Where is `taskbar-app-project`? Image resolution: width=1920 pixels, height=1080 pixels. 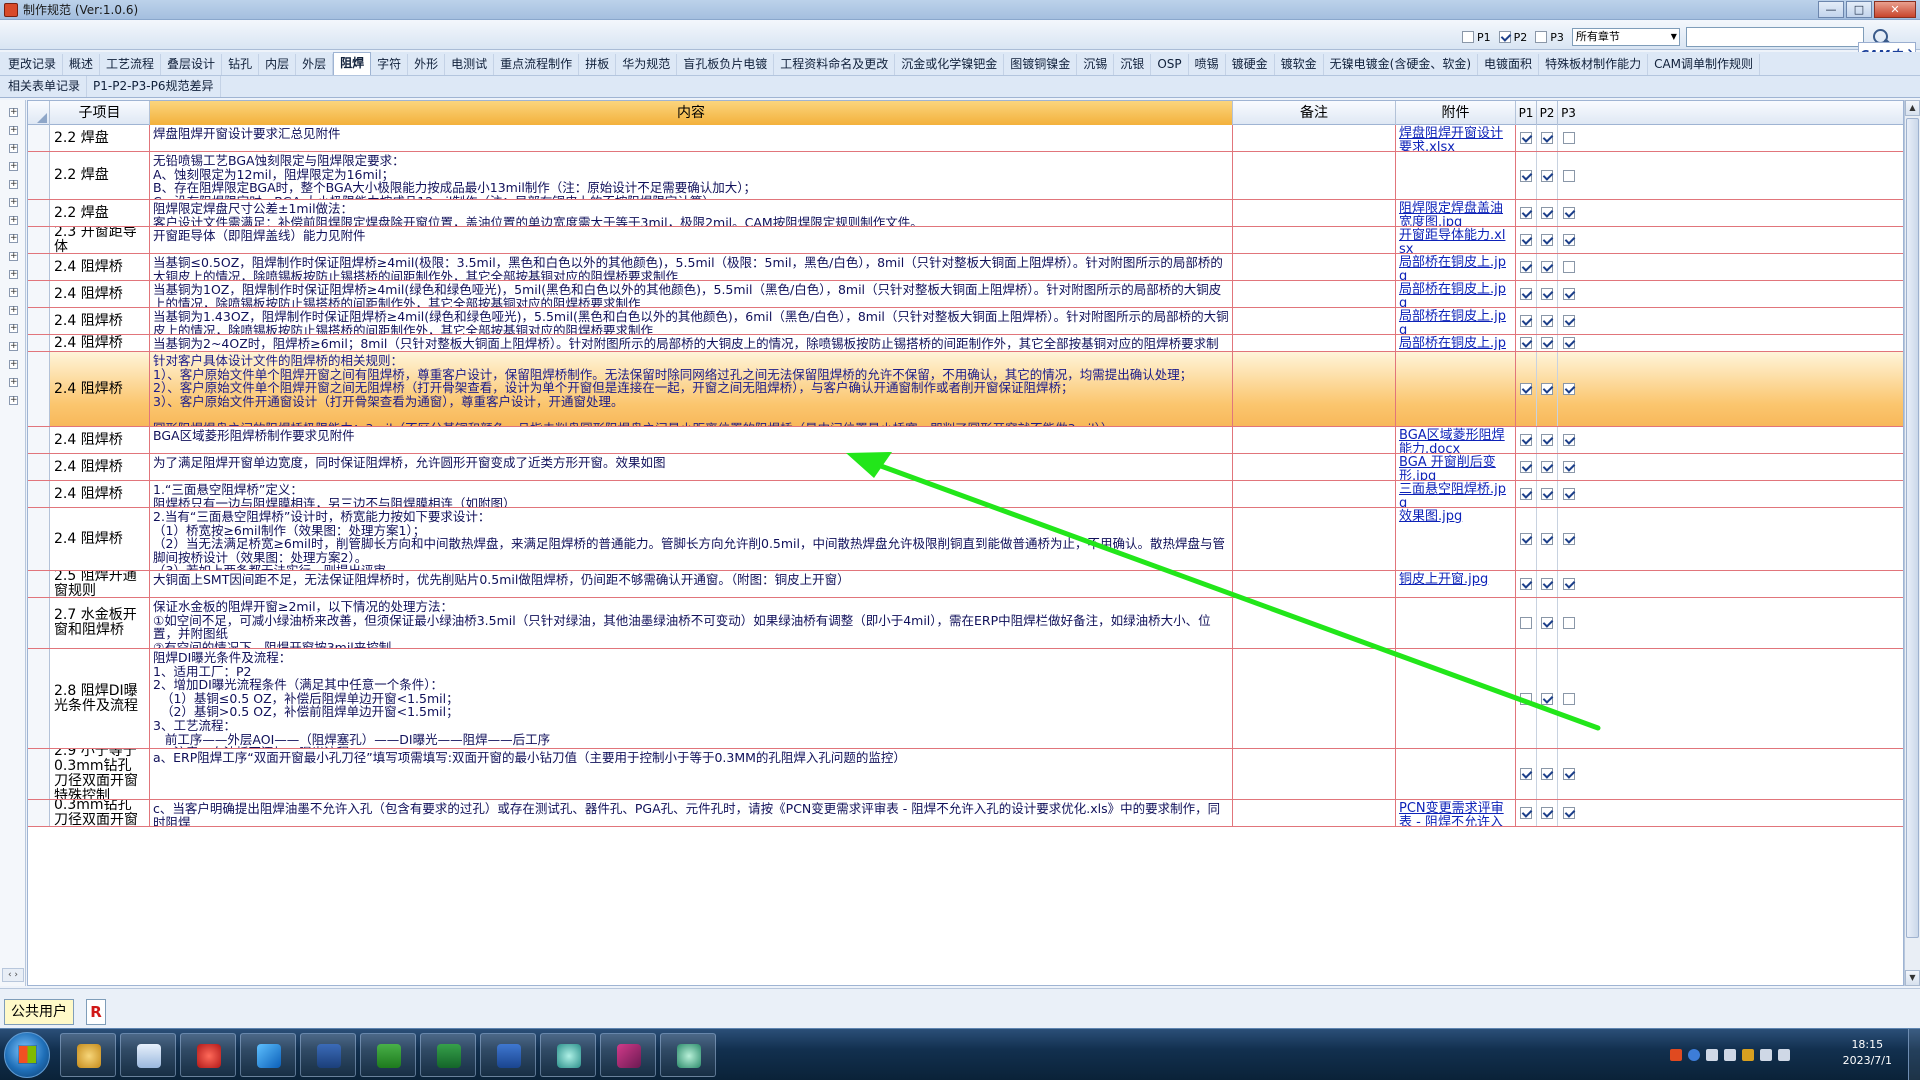 taskbar-app-project is located at coordinates (388, 1055).